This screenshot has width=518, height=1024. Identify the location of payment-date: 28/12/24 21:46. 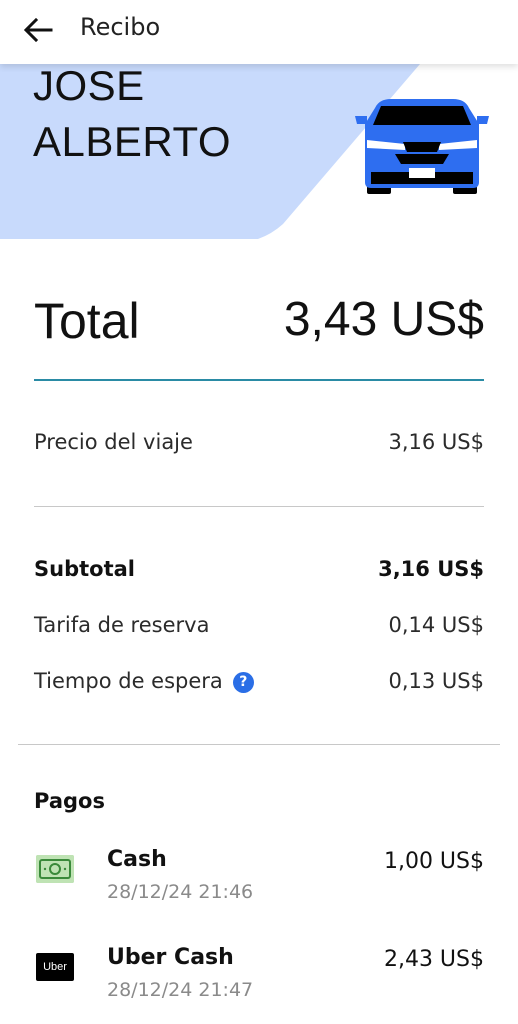
(180, 892).